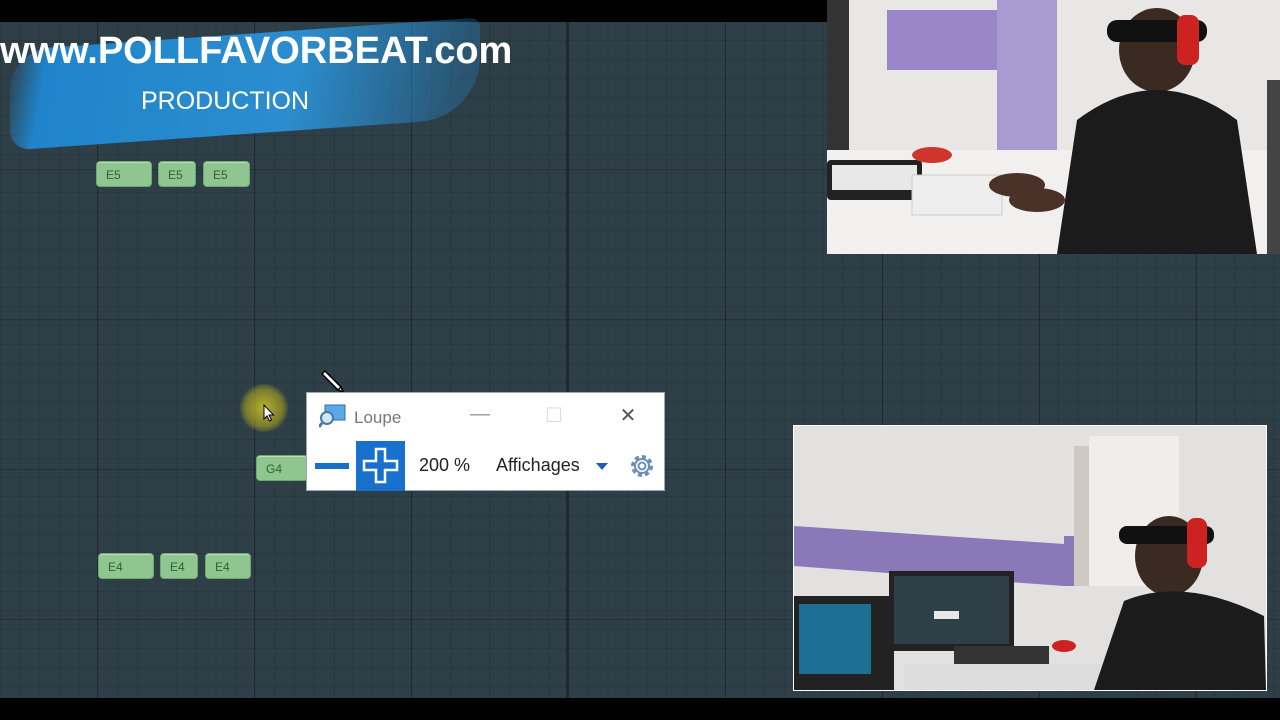  What do you see at coordinates (225, 101) in the screenshot?
I see `brand-subtitle: PRODUCTION` at bounding box center [225, 101].